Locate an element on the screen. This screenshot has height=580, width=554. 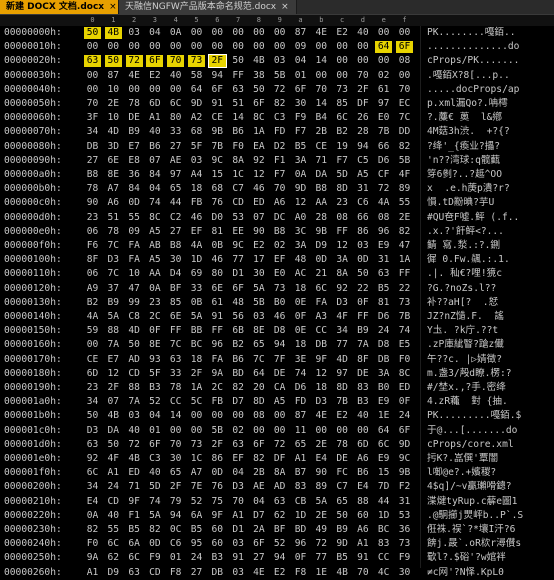
hex-byte: 59 is located at coordinates (92, 331).